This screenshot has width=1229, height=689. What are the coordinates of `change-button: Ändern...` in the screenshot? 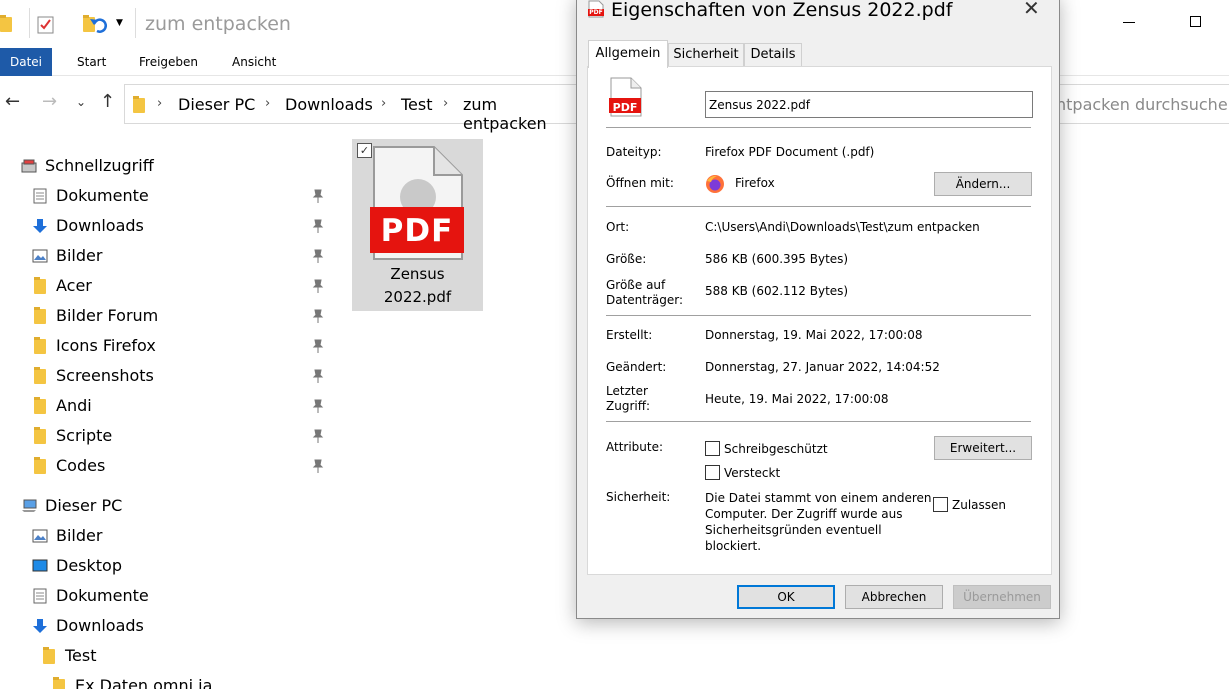 It's located at (983, 184).